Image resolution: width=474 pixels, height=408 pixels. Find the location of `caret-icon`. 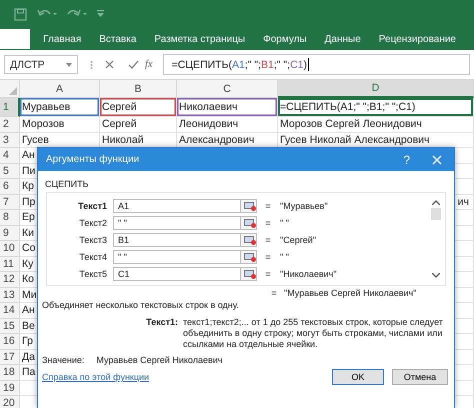

caret-icon is located at coordinates (69, 64).